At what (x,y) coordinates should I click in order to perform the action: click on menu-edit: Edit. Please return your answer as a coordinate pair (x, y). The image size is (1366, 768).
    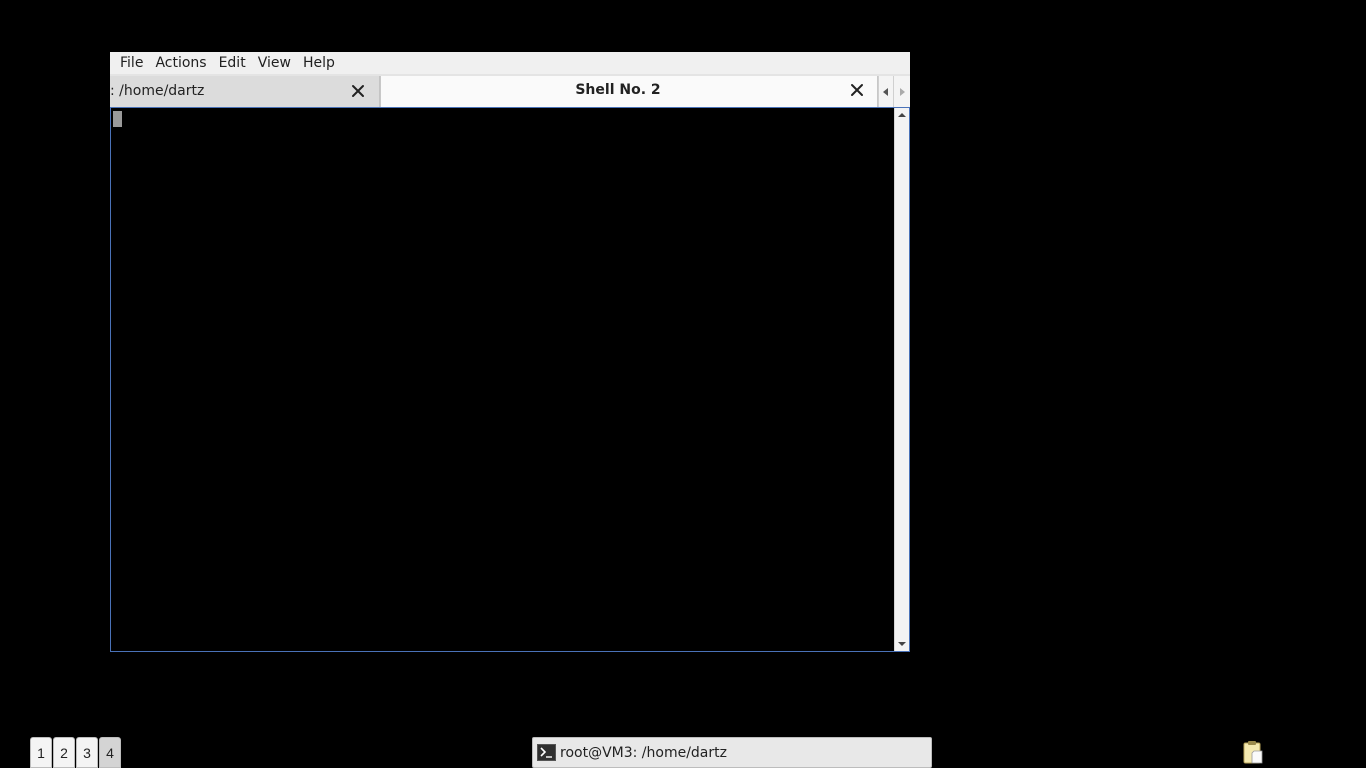
    Looking at the image, I should click on (232, 63).